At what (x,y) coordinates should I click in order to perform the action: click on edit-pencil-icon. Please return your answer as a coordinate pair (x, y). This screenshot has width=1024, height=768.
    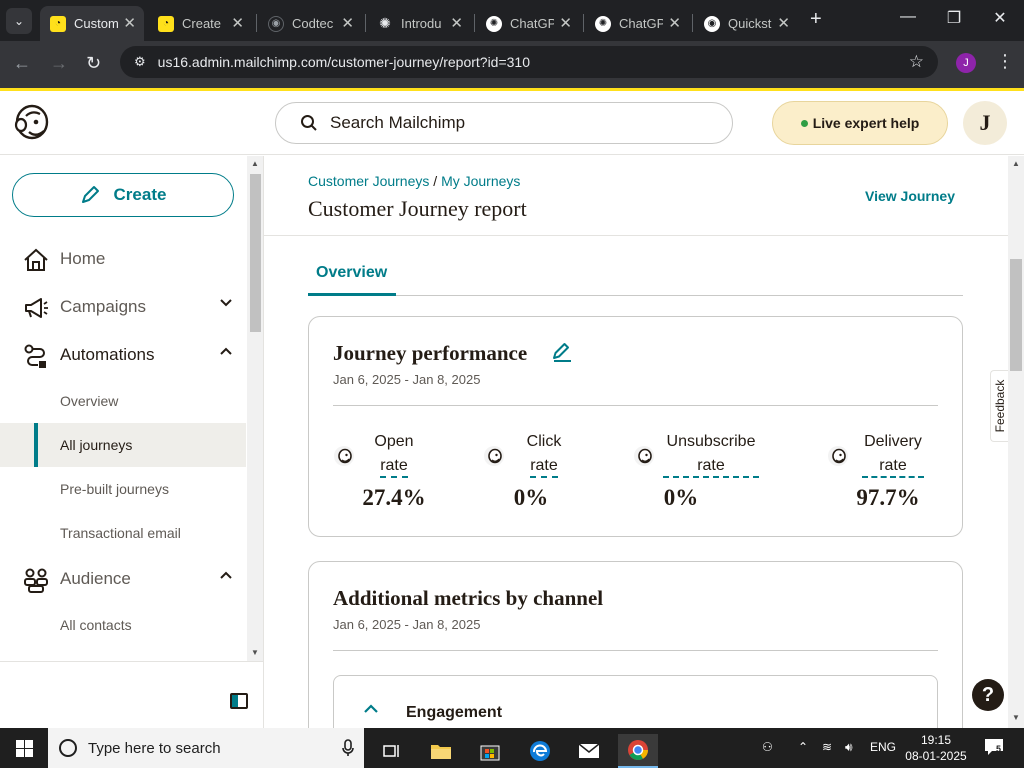
    Looking at the image, I should click on (562, 352).